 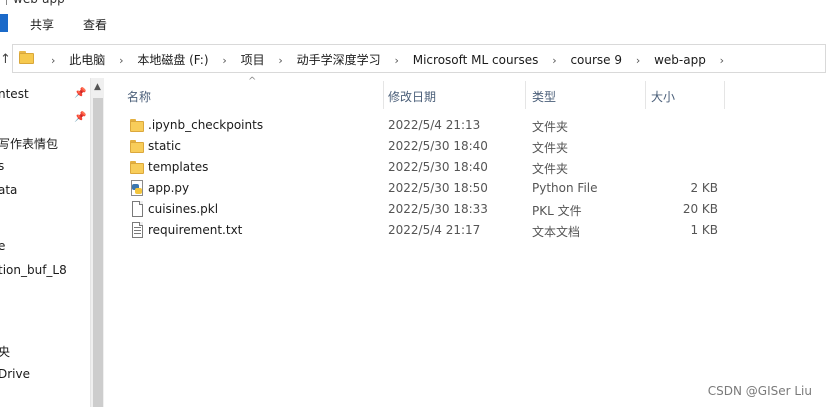 What do you see at coordinates (544, 102) in the screenshot?
I see `column-header-type: 类型` at bounding box center [544, 102].